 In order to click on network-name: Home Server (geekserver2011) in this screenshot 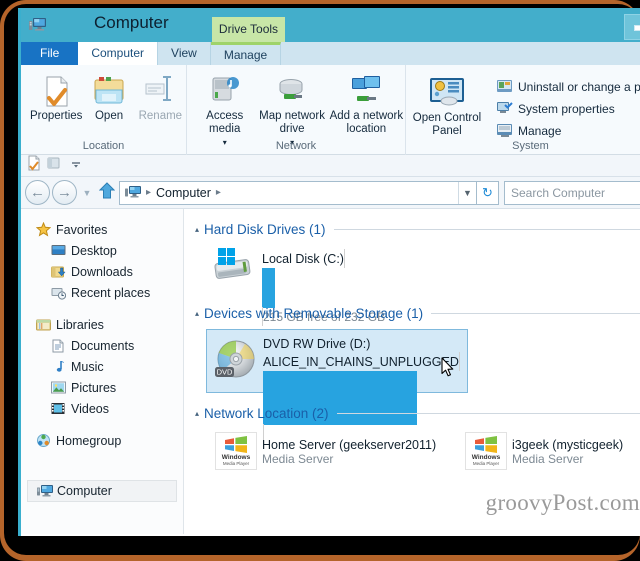, I will do `click(349, 445)`.